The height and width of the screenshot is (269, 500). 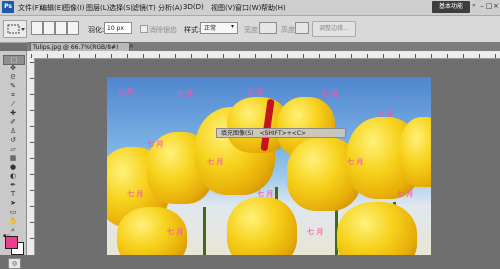 I want to click on quick-select-tool-icon: ✎, so click(x=13, y=86).